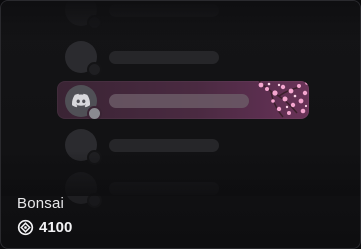 This screenshot has height=249, width=361. Describe the element at coordinates (56, 227) in the screenshot. I see `price-value: 4100` at that location.